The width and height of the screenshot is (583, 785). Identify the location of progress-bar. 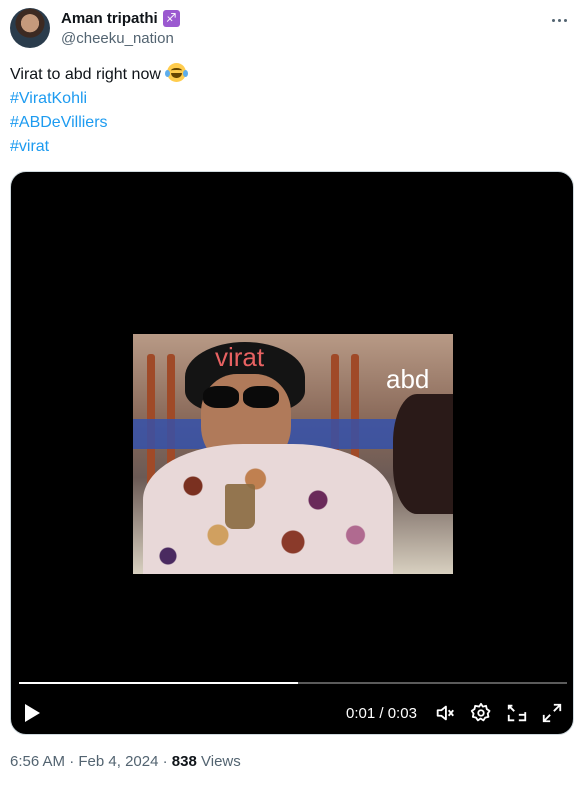
(293, 683).